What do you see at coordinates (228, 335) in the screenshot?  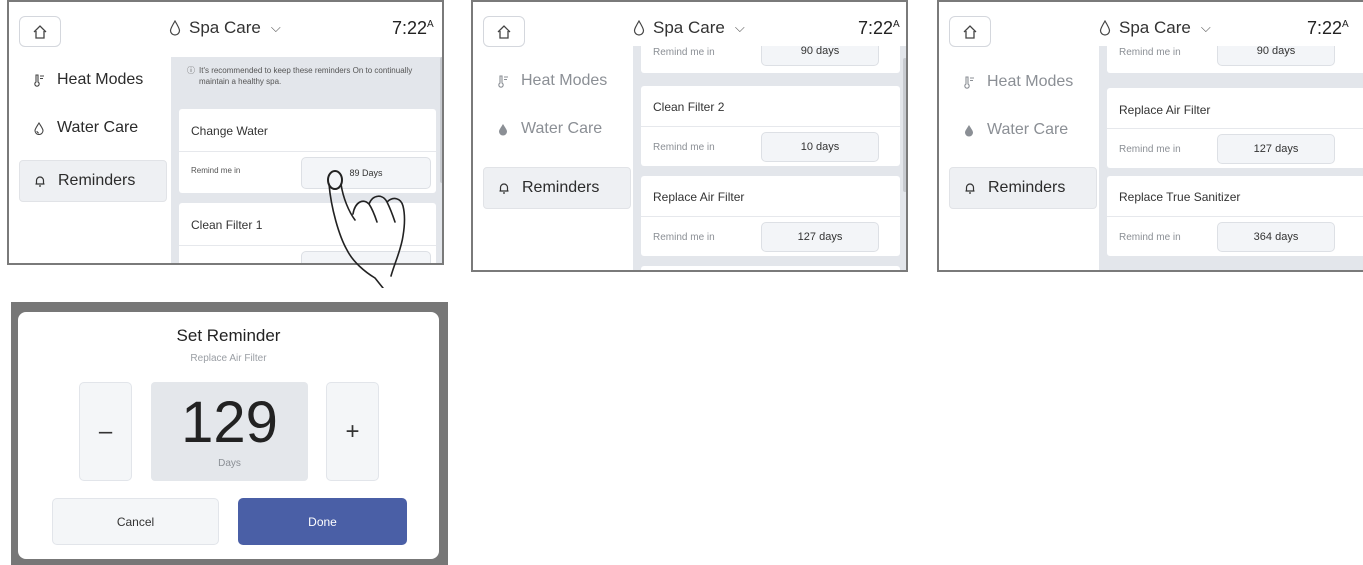 I see `dialog-title: Set Reminder` at bounding box center [228, 335].